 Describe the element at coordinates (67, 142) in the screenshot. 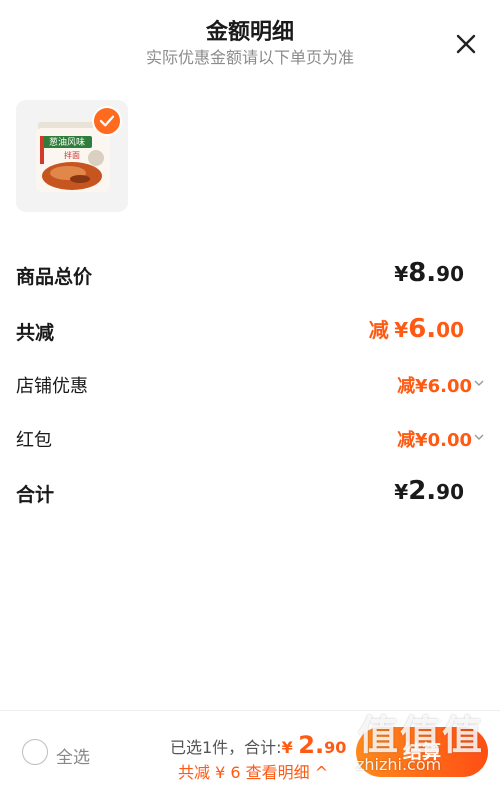

I see `image-label-top: 葱油风味` at that location.